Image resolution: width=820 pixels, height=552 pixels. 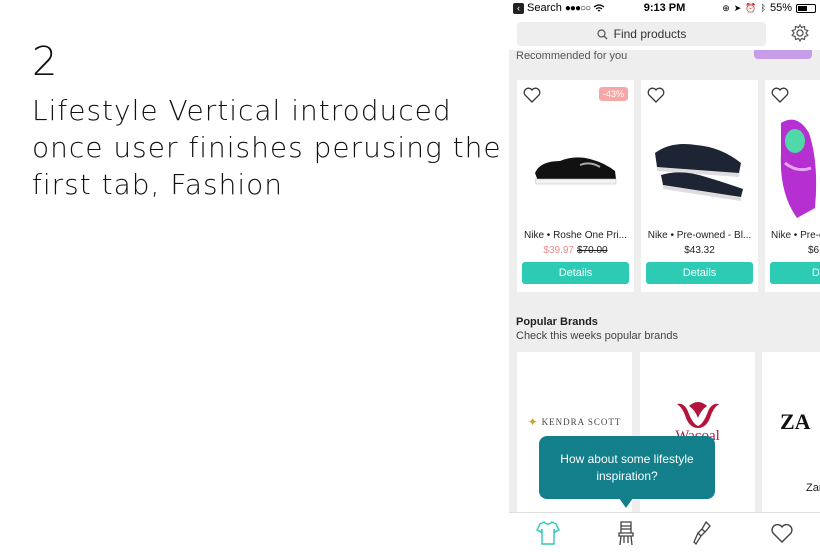 I want to click on product-card: Nike • Pre-owned - Bl... $43.32 Details, so click(x=699, y=186).